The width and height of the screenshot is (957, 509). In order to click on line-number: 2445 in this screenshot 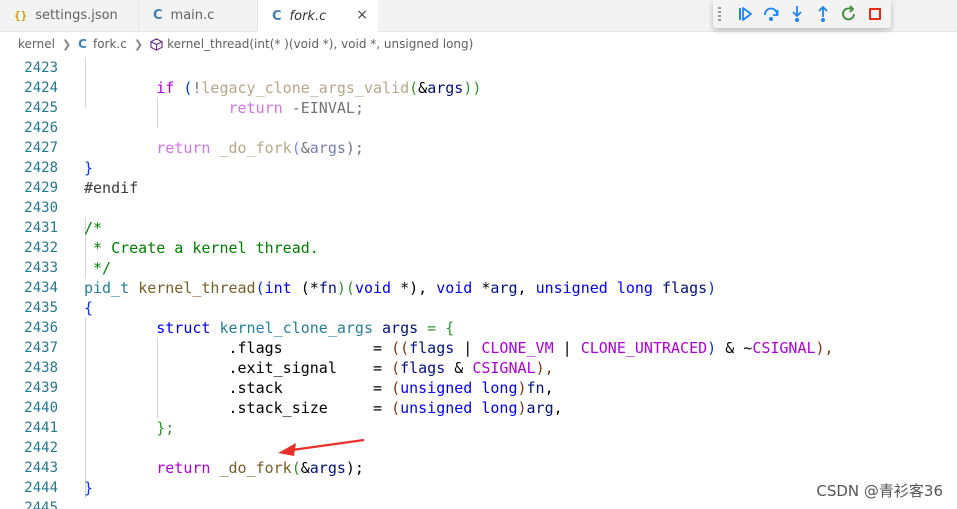, I will do `click(41, 504)`.